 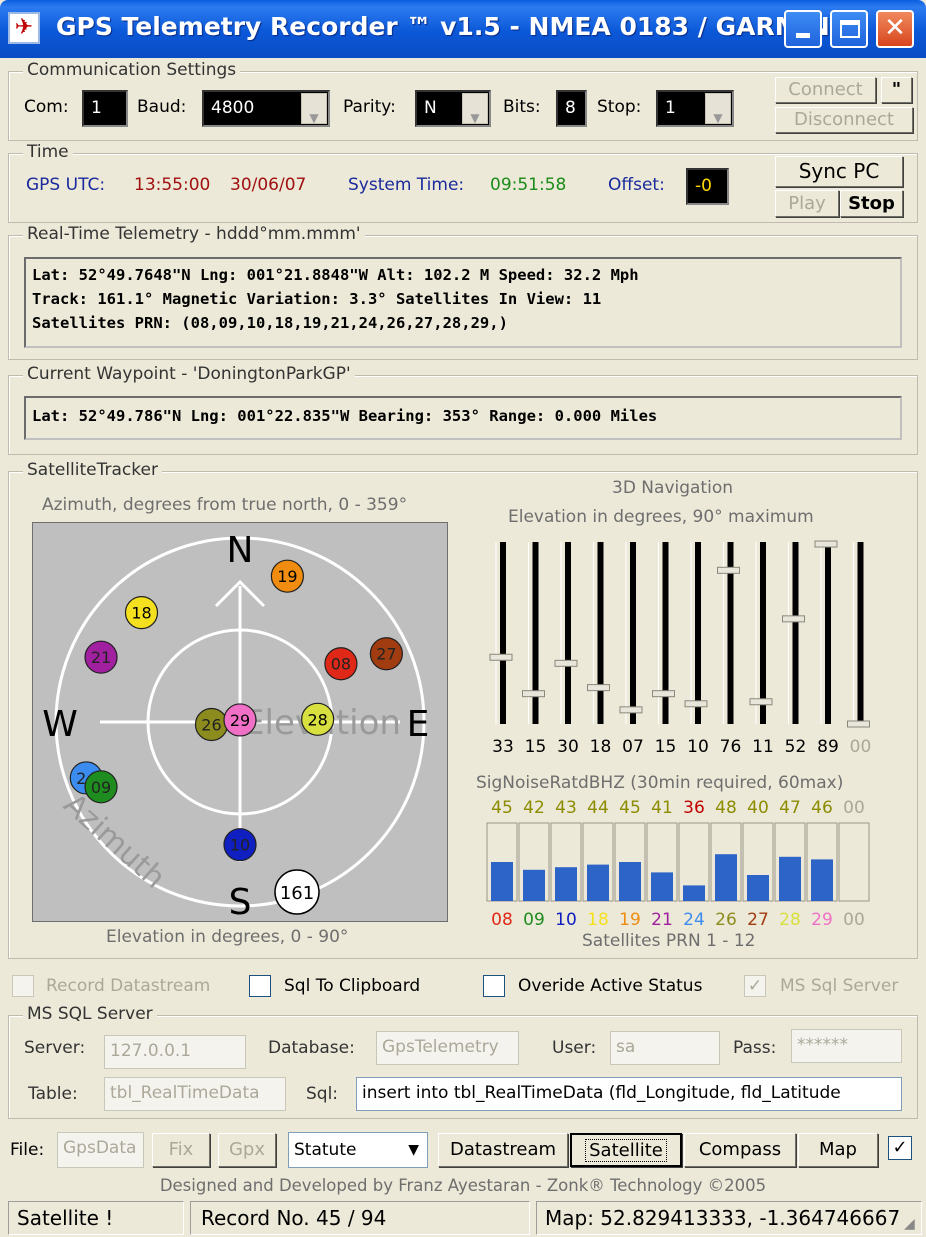 What do you see at coordinates (189, 374) in the screenshot?
I see `waypoint-legend: Current Waypoint - 'DoningtonParkGP'` at bounding box center [189, 374].